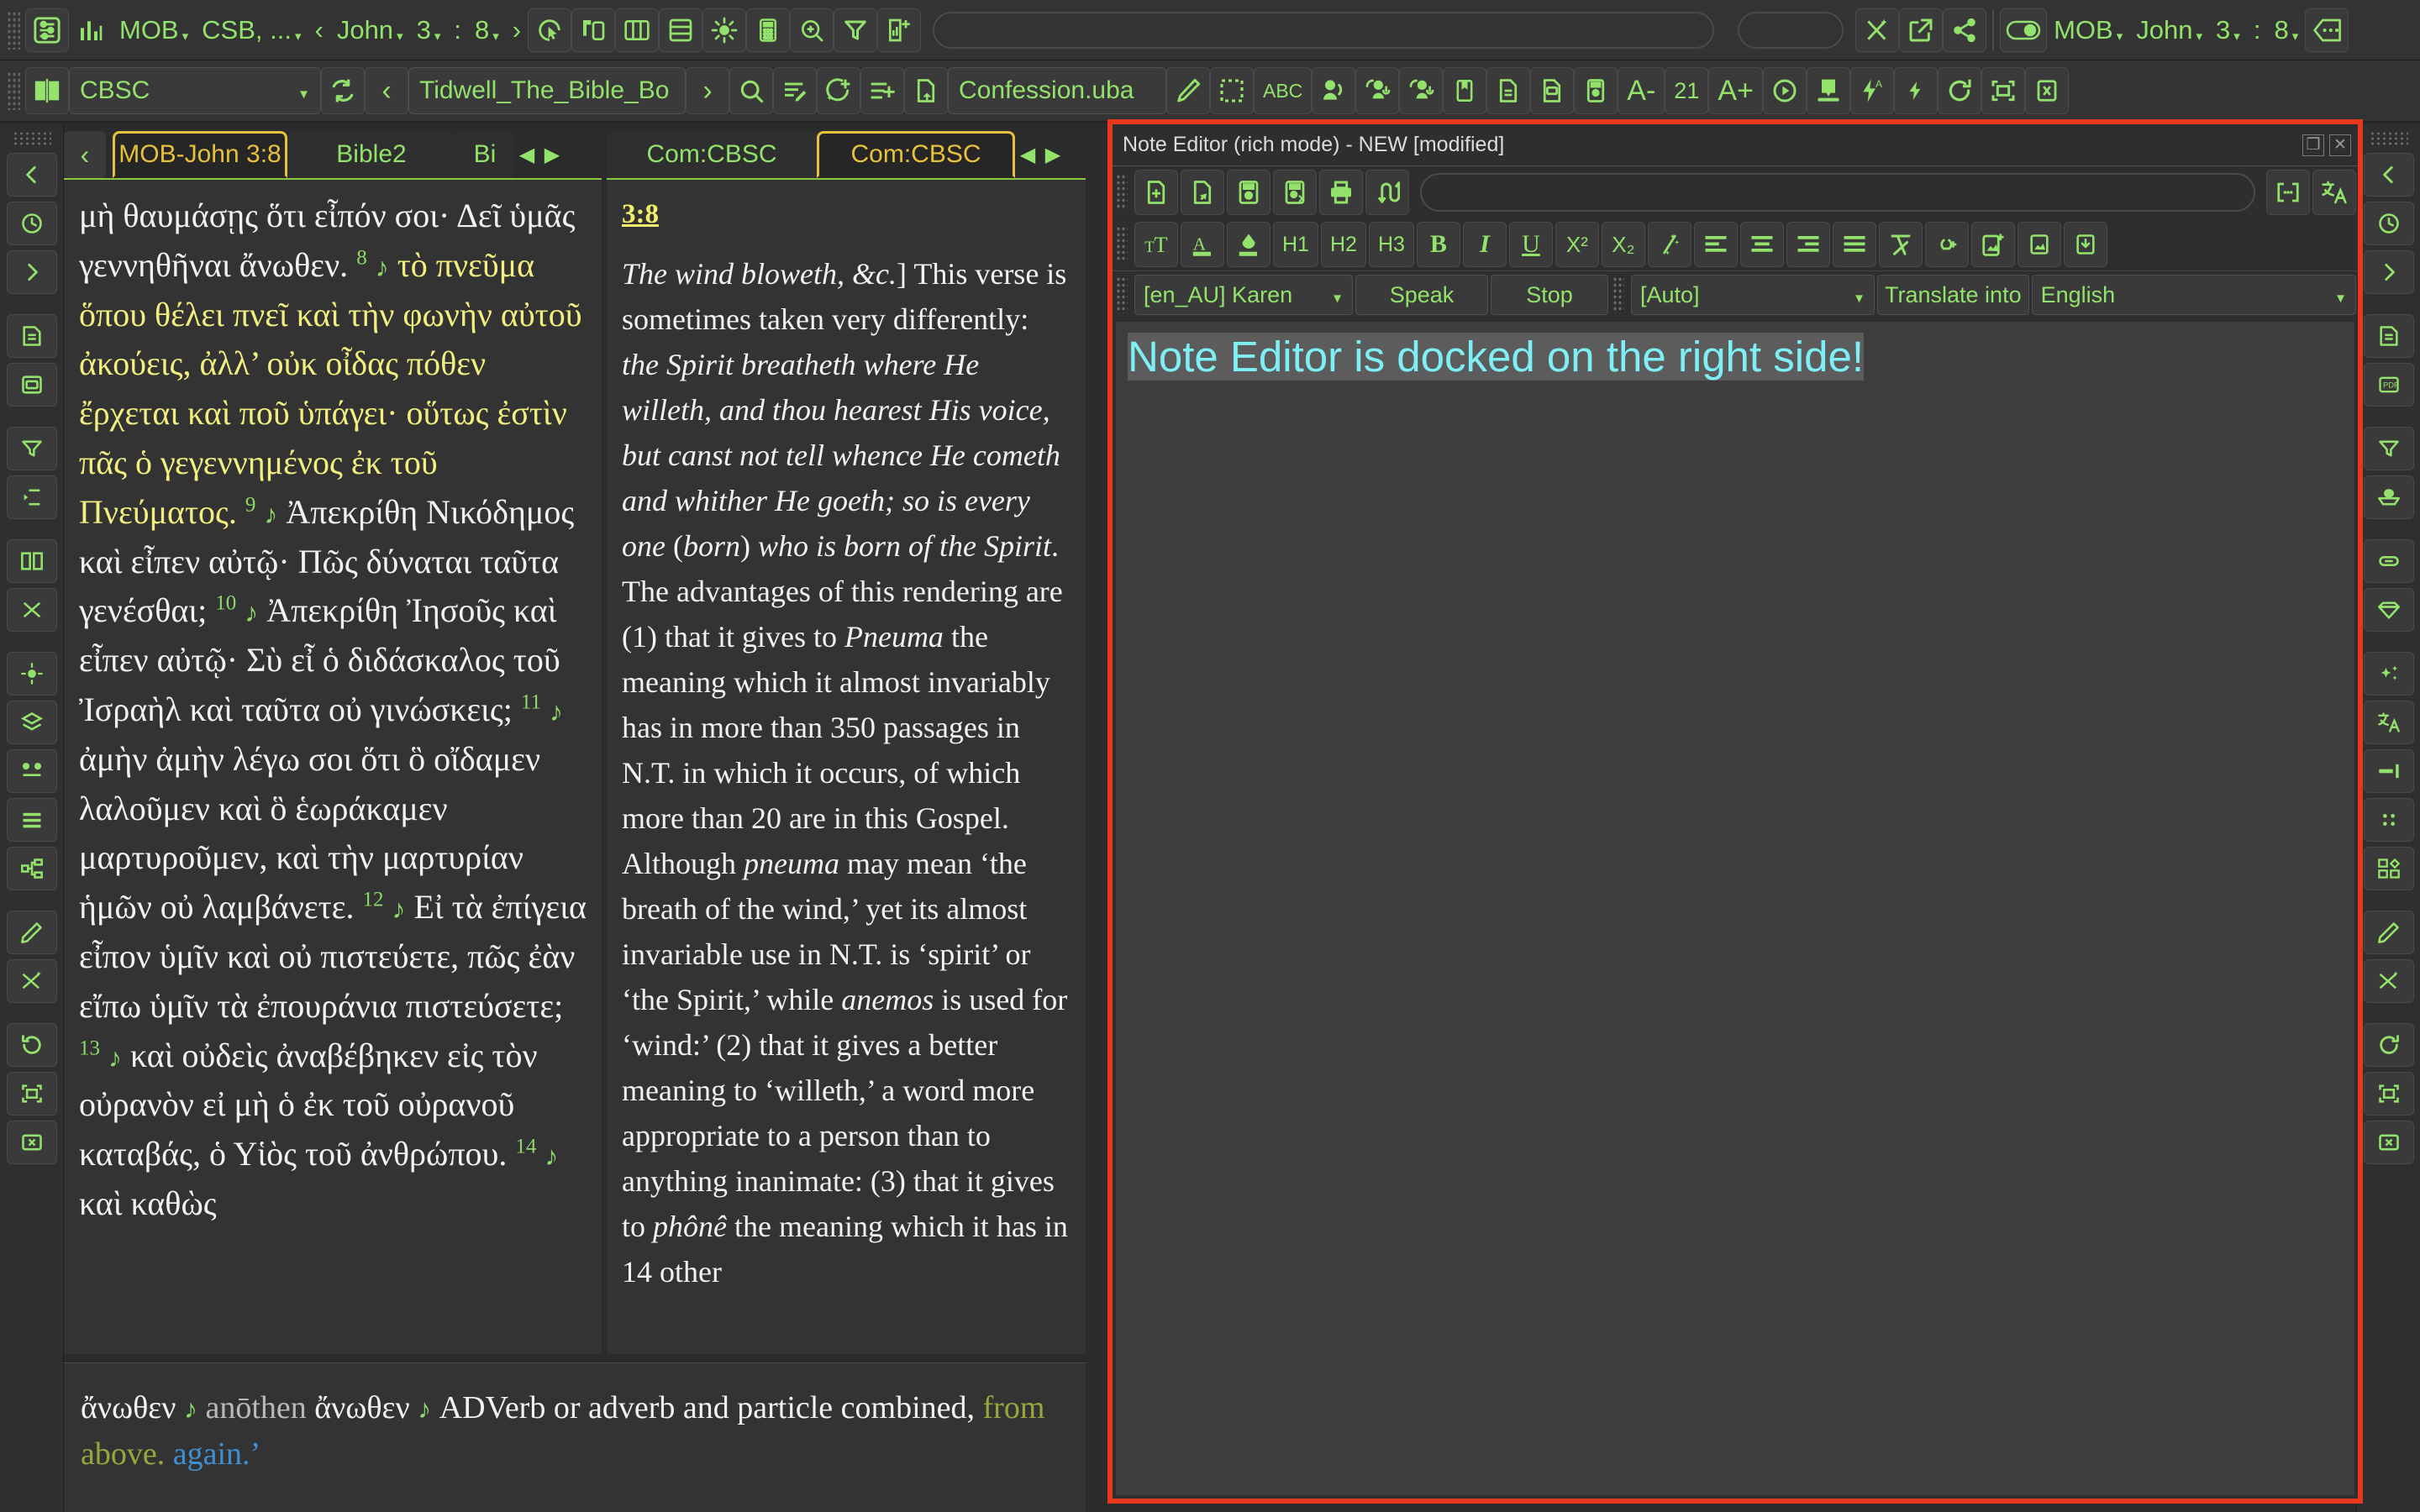 The height and width of the screenshot is (1512, 2420). What do you see at coordinates (1549, 295) in the screenshot?
I see `stop-button: Stop` at bounding box center [1549, 295].